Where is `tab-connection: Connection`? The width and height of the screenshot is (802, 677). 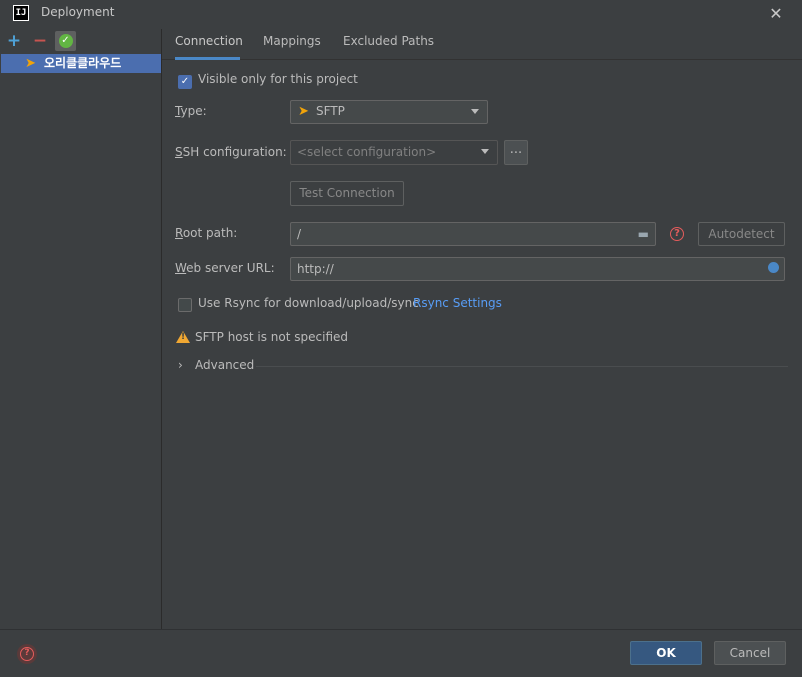 tab-connection: Connection is located at coordinates (209, 44).